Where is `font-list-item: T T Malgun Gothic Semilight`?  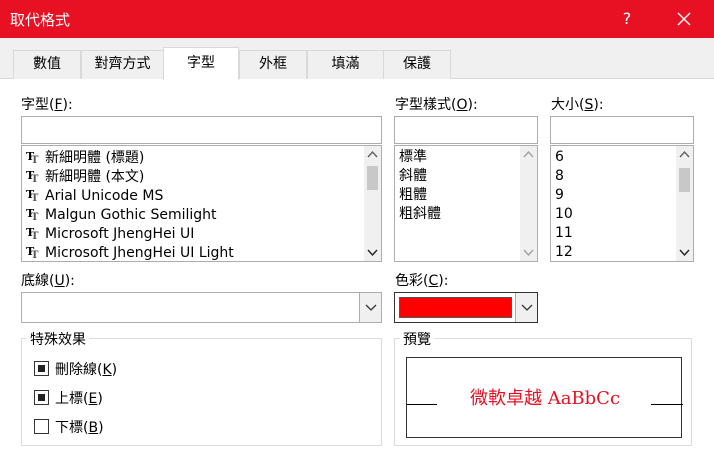
font-list-item: T T Malgun Gothic Semilight is located at coordinates (121, 214).